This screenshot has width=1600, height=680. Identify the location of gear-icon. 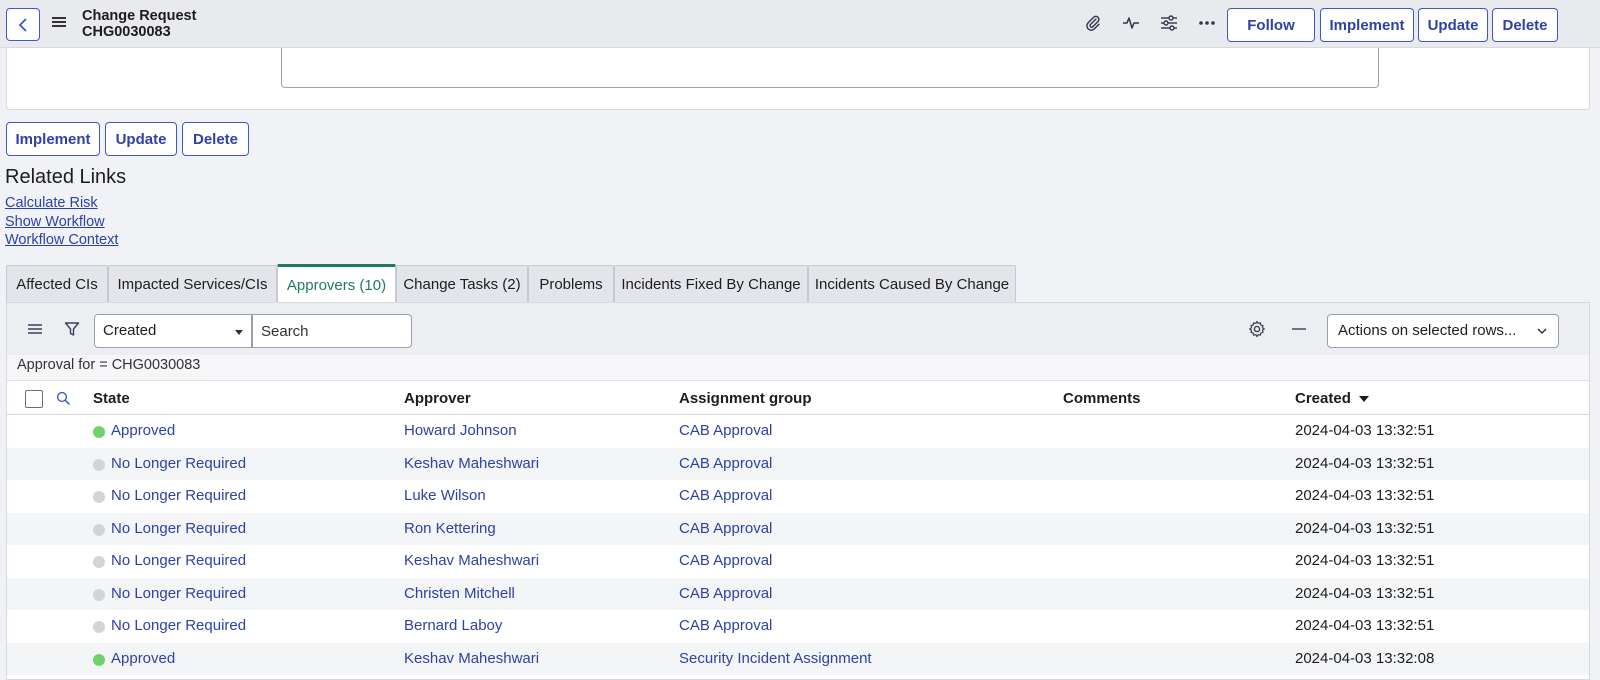
(1257, 329).